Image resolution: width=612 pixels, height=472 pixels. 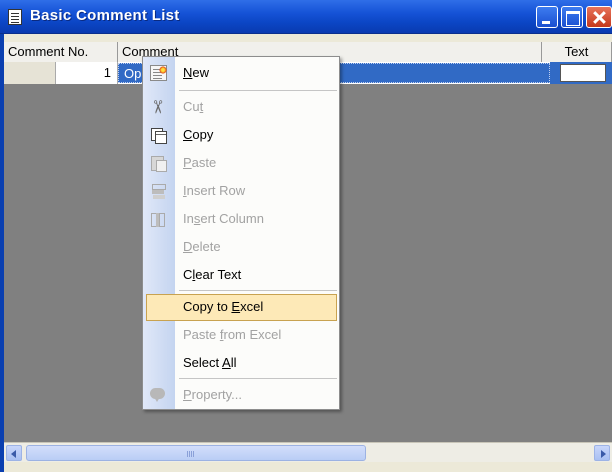 I want to click on copy-icon, so click(x=158, y=135).